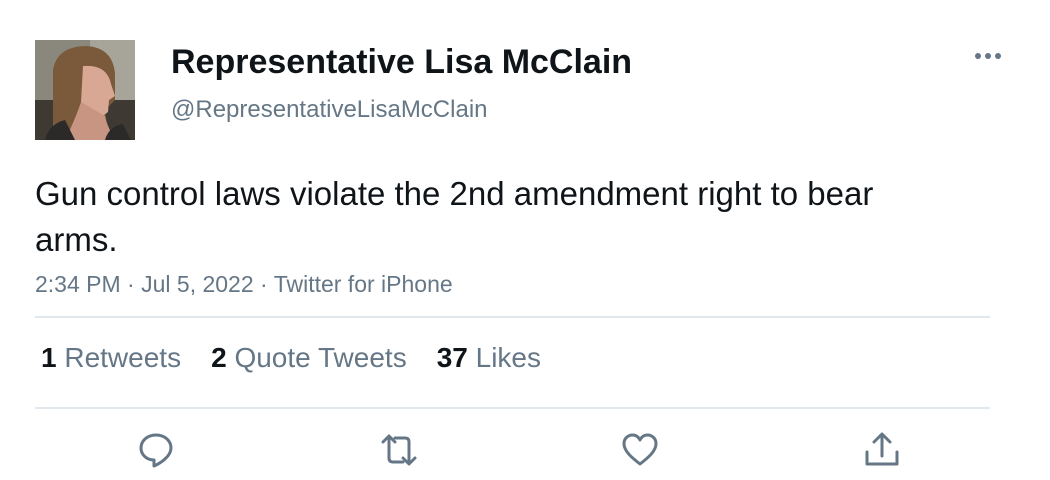  I want to click on retweets-stat: 1 Retweets, so click(111, 358).